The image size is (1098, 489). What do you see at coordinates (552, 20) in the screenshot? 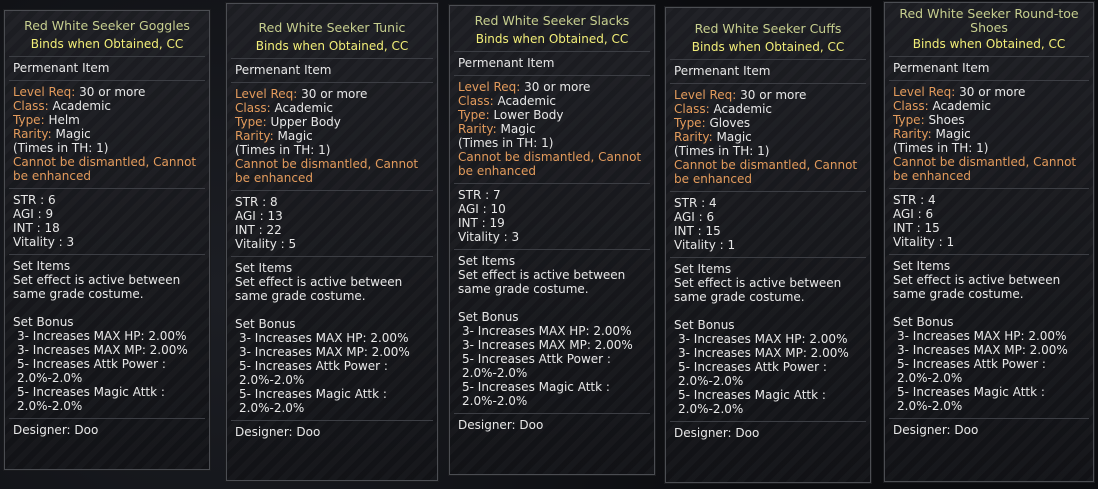
I see `item-name: Red White Seeker Slacks` at bounding box center [552, 20].